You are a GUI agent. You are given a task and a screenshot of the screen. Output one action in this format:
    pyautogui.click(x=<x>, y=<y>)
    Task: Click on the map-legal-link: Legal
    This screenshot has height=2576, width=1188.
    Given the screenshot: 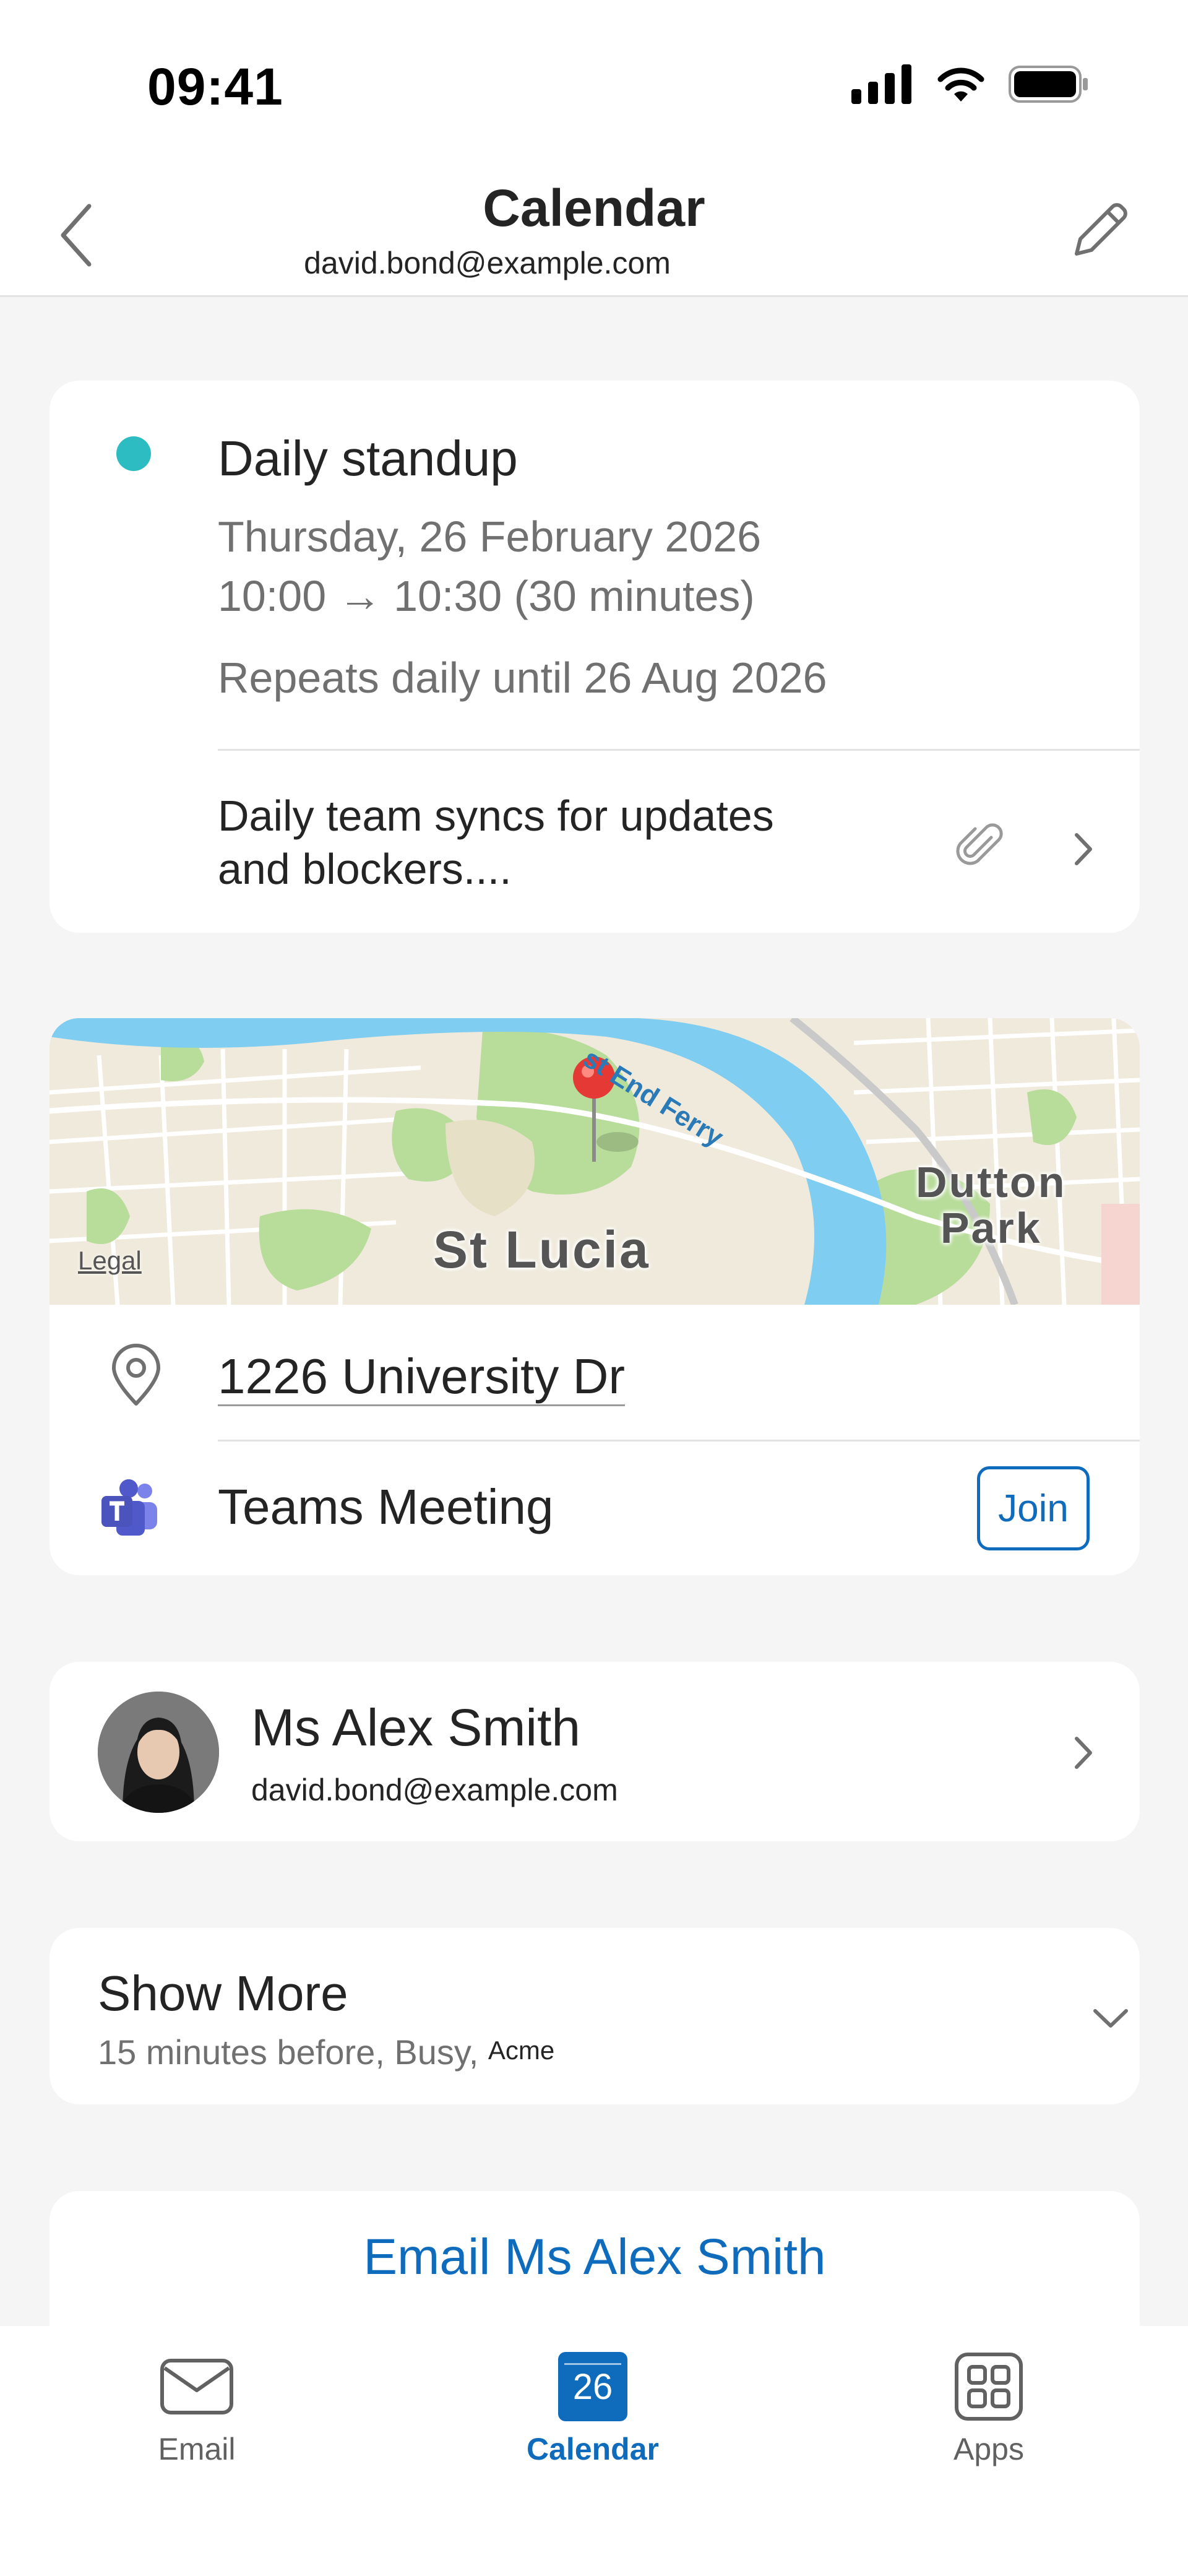 What is the action you would take?
    pyautogui.click(x=110, y=1261)
    